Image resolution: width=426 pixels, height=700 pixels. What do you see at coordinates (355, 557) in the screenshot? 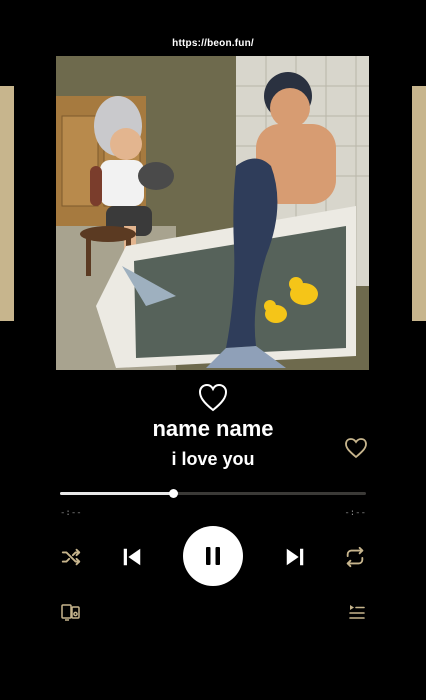
I see `repeat-icon` at bounding box center [355, 557].